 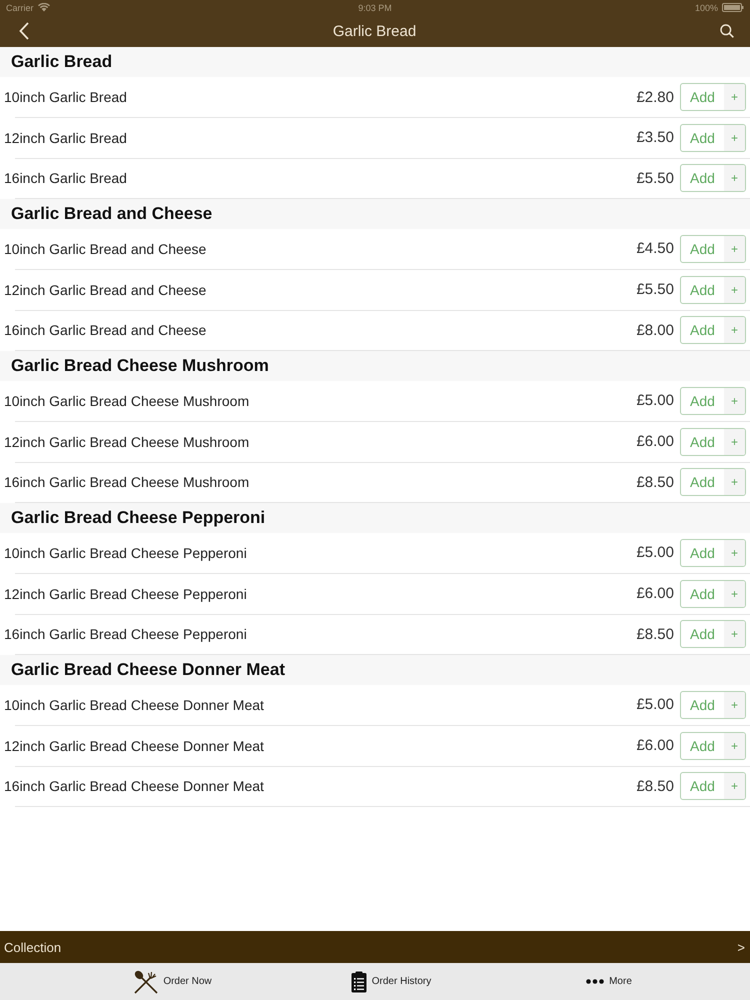 I want to click on item-name: 16inch Garlic Bread Cheese Donner Meat, so click(x=134, y=786).